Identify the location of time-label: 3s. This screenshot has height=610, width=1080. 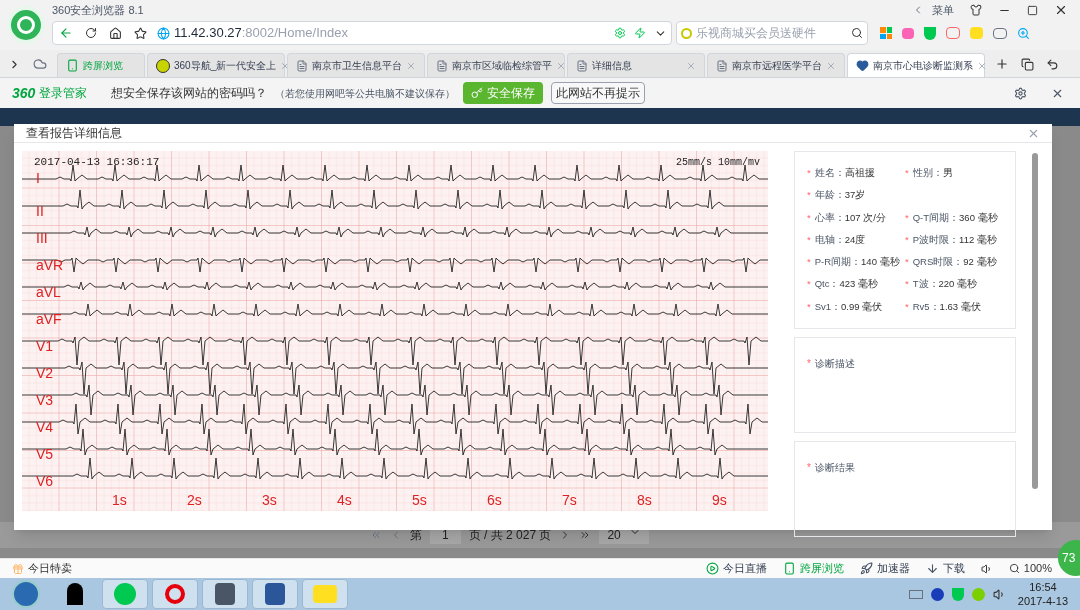
(269, 500).